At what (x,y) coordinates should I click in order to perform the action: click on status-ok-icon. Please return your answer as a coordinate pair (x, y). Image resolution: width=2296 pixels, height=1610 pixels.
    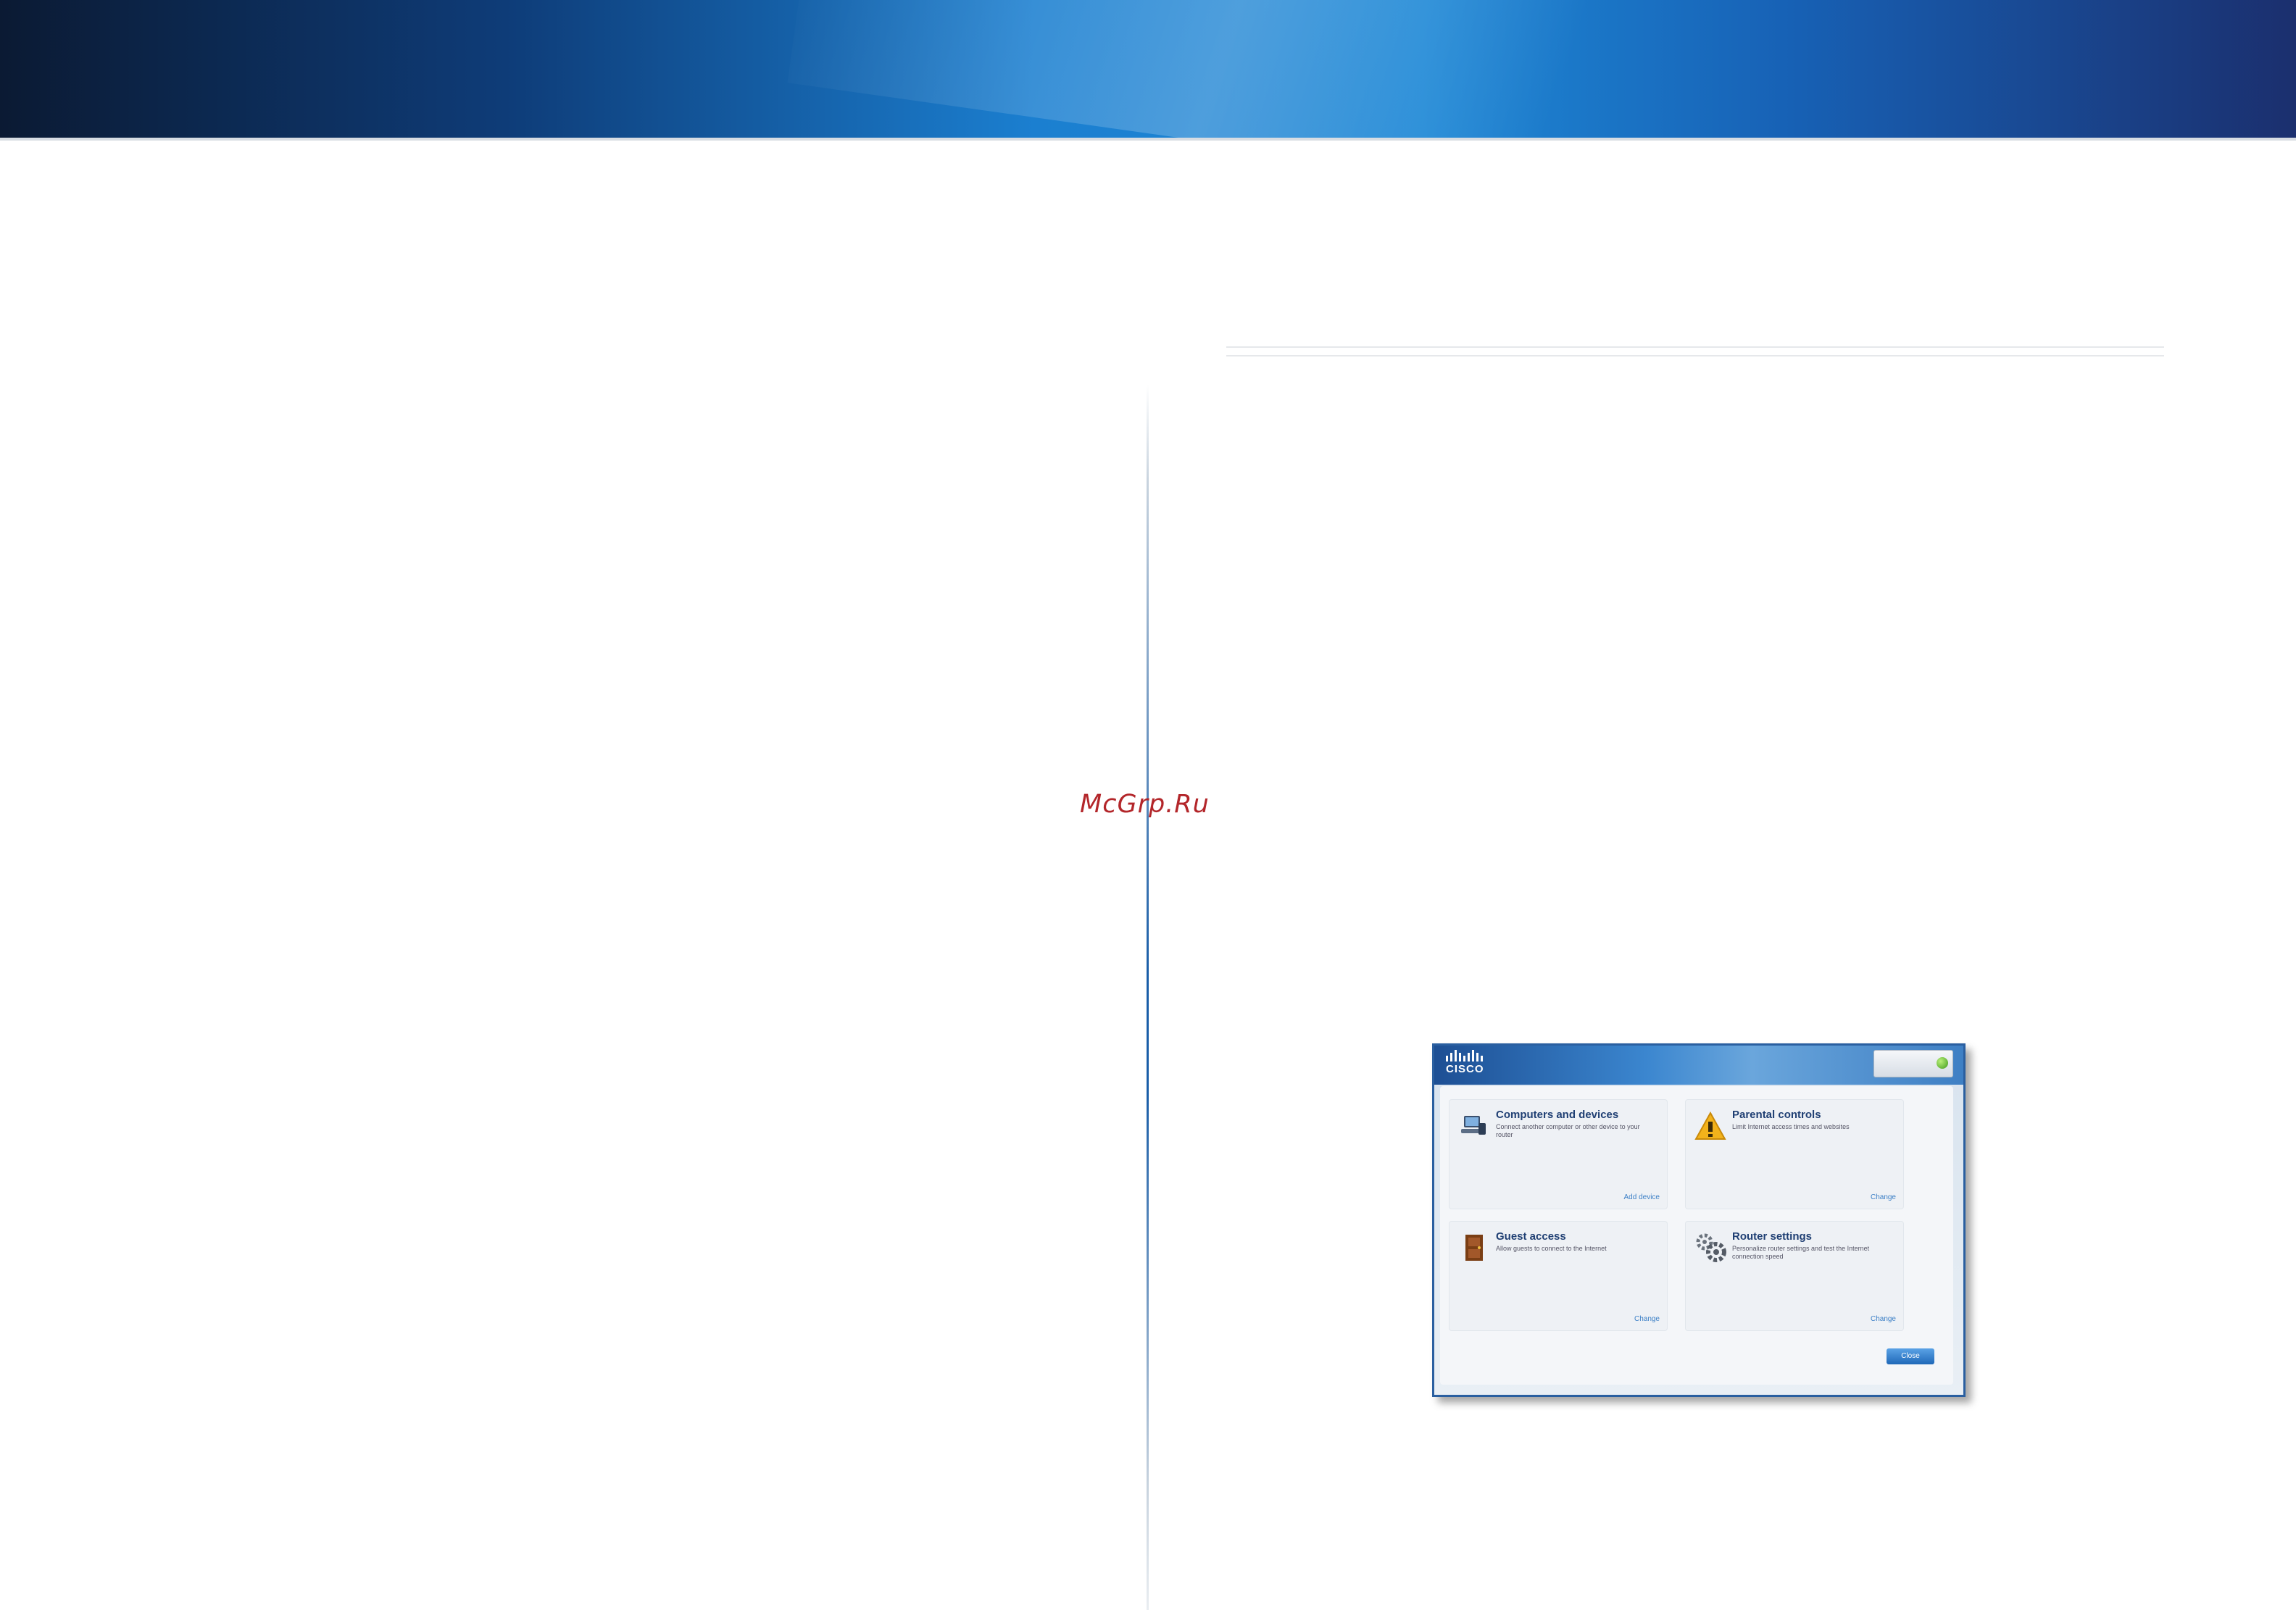
    Looking at the image, I should click on (1942, 1063).